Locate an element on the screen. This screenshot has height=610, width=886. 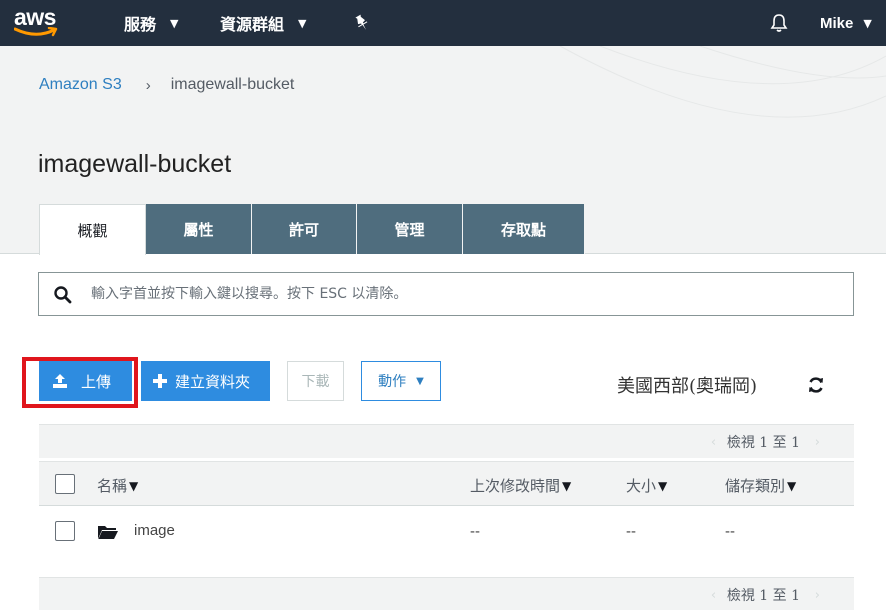
aws-logo: aws is located at coordinates (39, 23).